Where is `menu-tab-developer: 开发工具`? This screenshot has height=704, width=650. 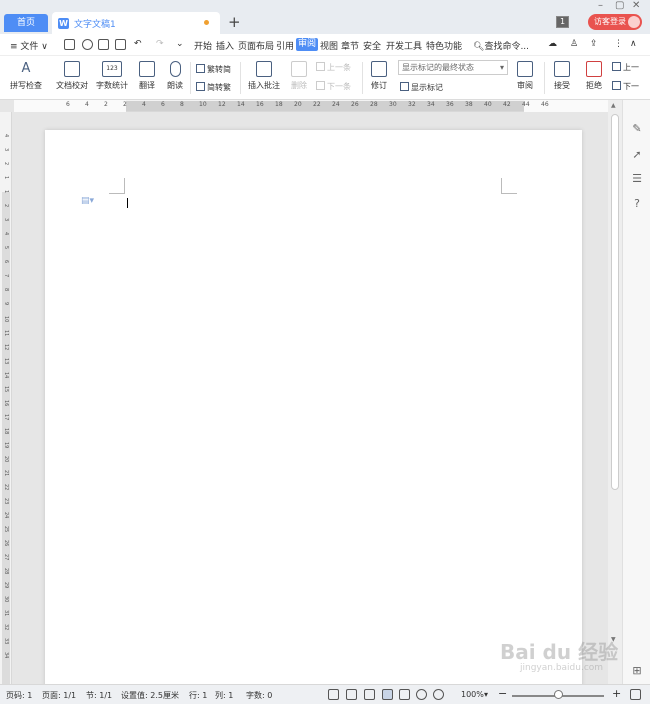 menu-tab-developer: 开发工具 is located at coordinates (404, 45).